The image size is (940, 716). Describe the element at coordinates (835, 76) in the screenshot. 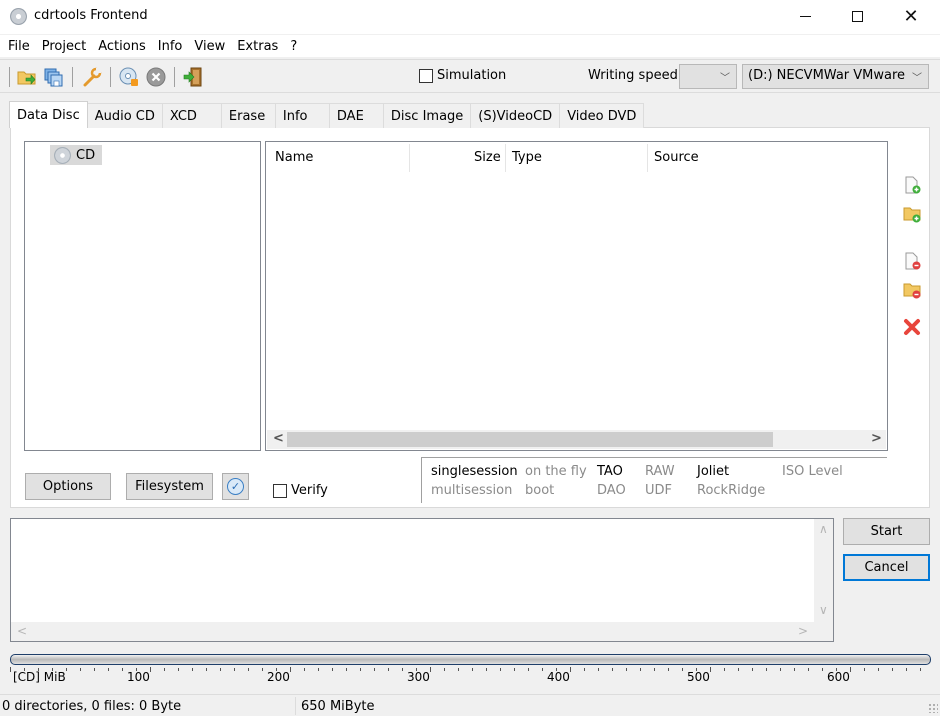

I see `drive-select: (D:) NECVMWar VMware IDE CDR10 ﹀` at that location.